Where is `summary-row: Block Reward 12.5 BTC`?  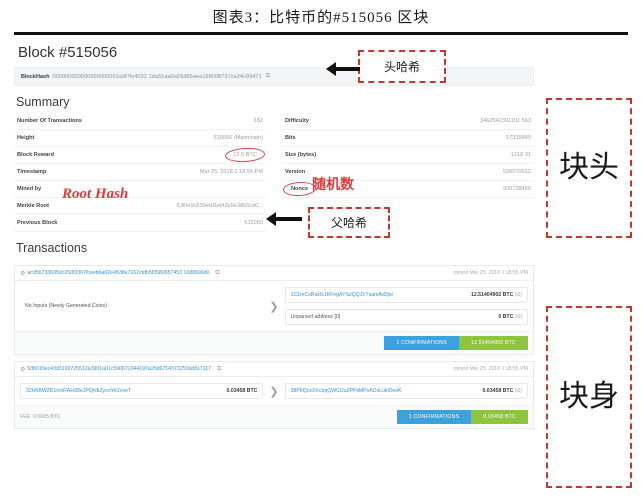
summary-row: Block Reward 12.5 BTC is located at coordinates (140, 155).